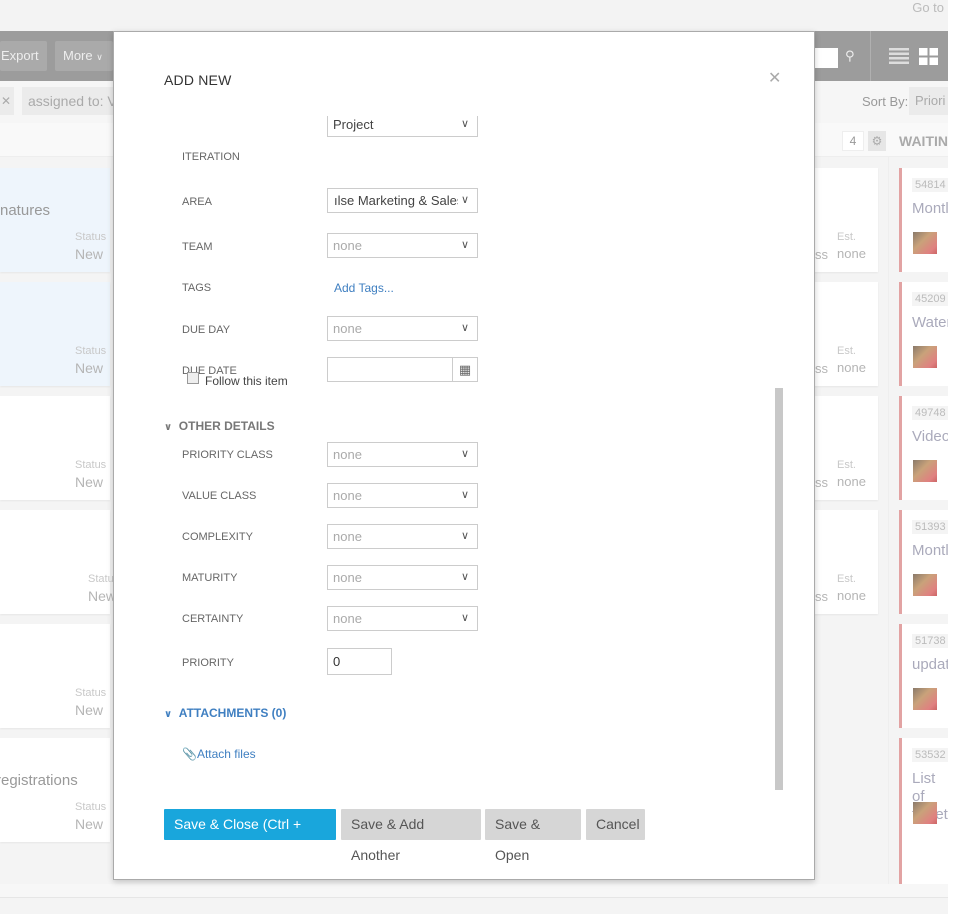 The height and width of the screenshot is (914, 960). What do you see at coordinates (930, 755) in the screenshot?
I see `card-id: 53532` at bounding box center [930, 755].